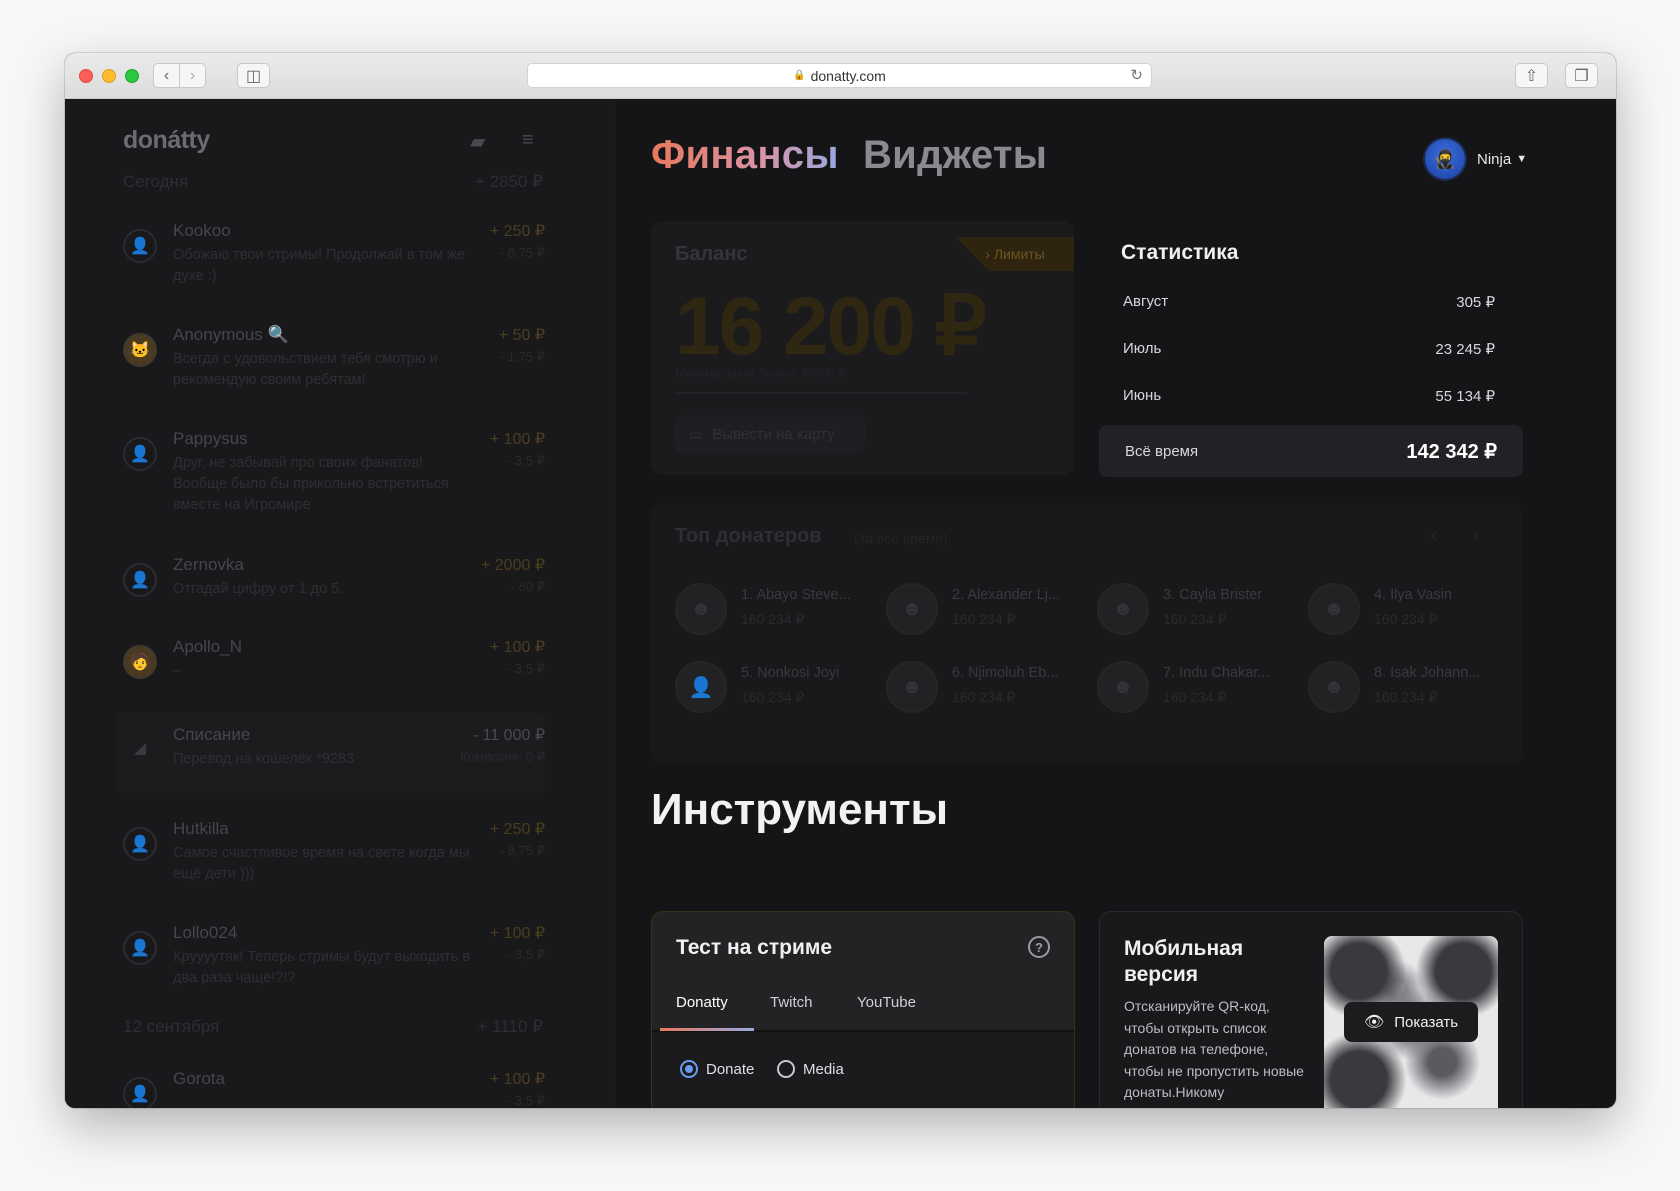  I want to click on balance-subtext: Минимальный баланс 40000 ₽, so click(760, 373).